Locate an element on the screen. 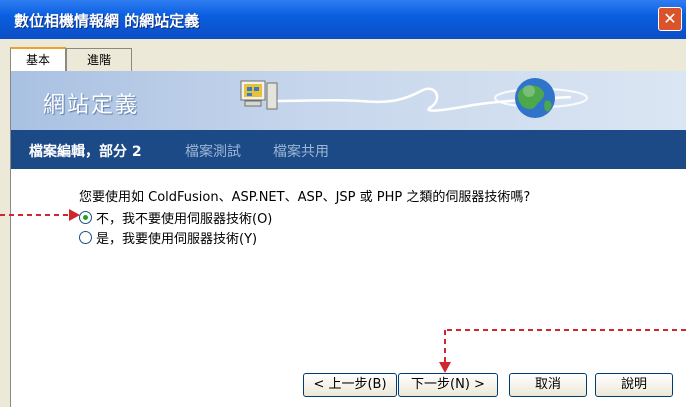  close-icon: ✕ is located at coordinates (670, 18).